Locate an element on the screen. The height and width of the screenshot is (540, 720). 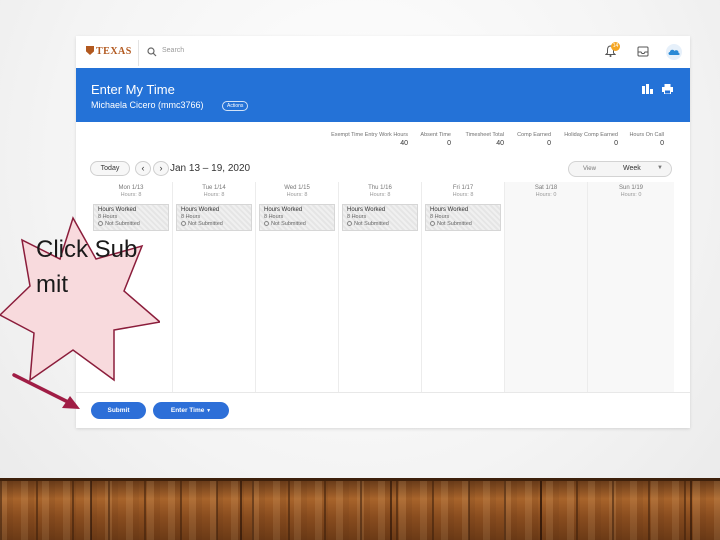
today-button: Today is located at coordinates (110, 168).